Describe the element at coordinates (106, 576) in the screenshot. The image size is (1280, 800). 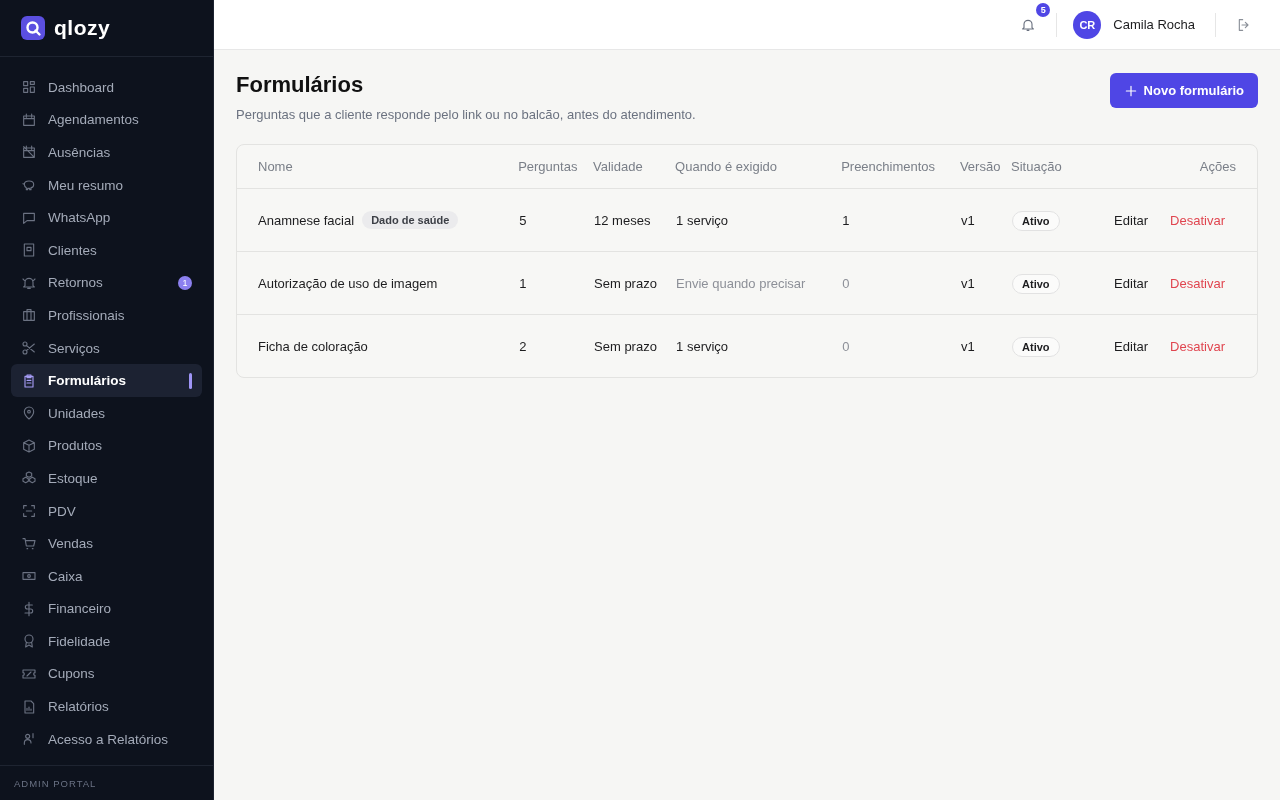
I see `sidebar-item: Caixa` at that location.